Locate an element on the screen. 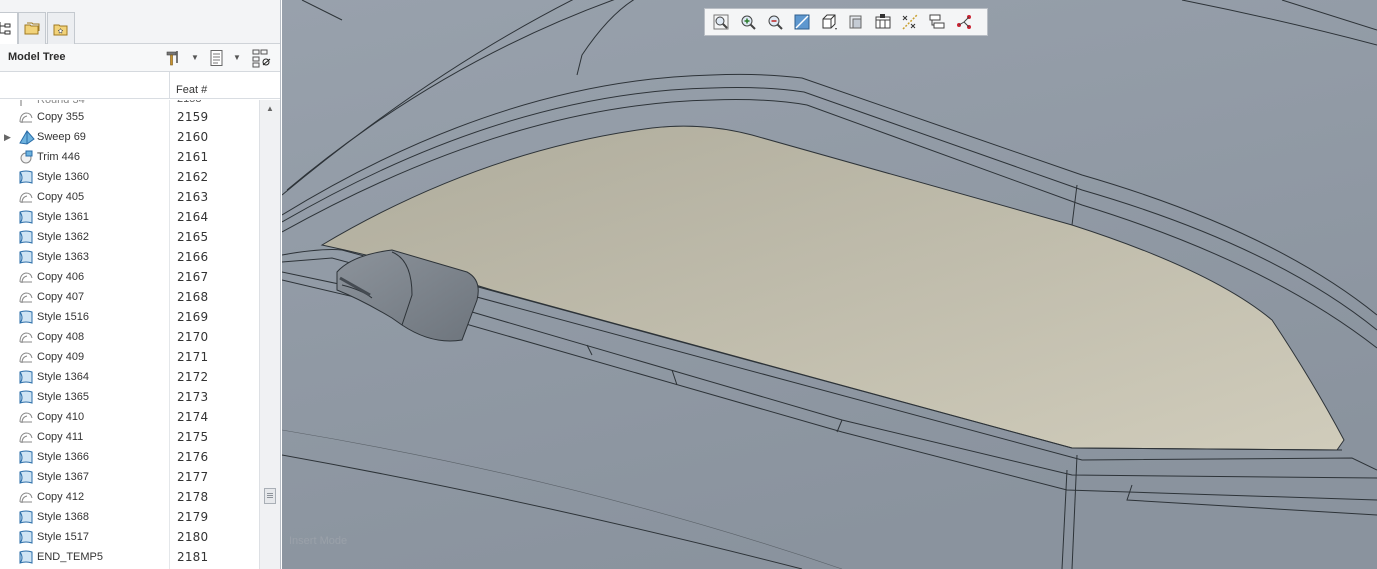  tree-row: ▶ Sweep 69 2160 is located at coordinates (129, 137).